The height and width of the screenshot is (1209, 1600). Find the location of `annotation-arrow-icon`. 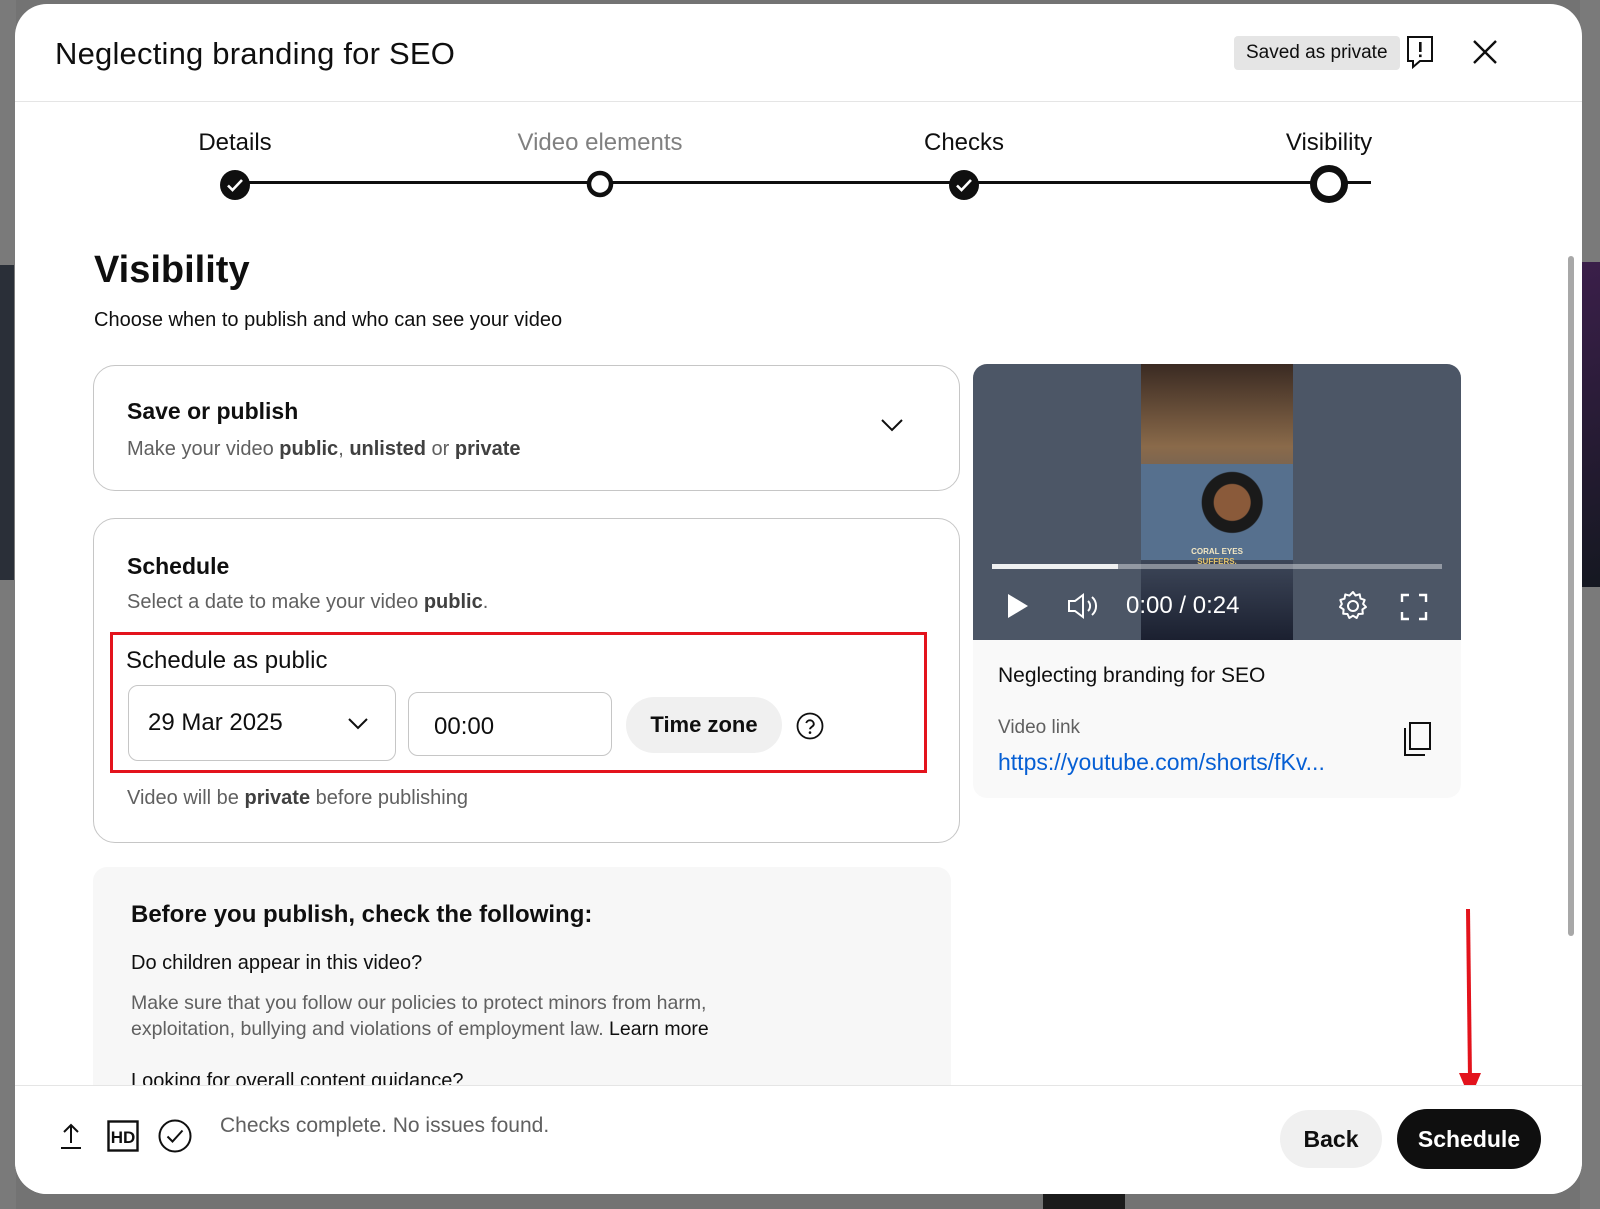

annotation-arrow-icon is located at coordinates (1470, 1004).